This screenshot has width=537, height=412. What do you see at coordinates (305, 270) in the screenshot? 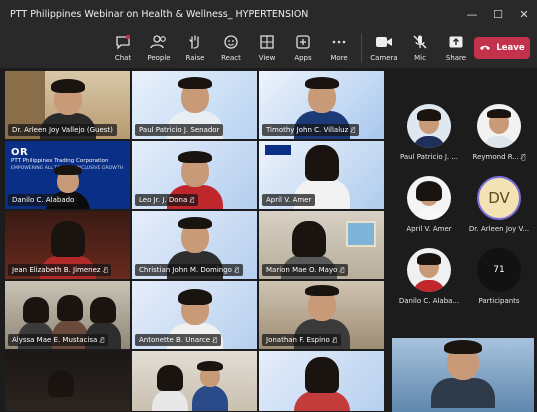
I see `participant-name: Marion Mae O. Mayo 🎙̸` at bounding box center [305, 270].